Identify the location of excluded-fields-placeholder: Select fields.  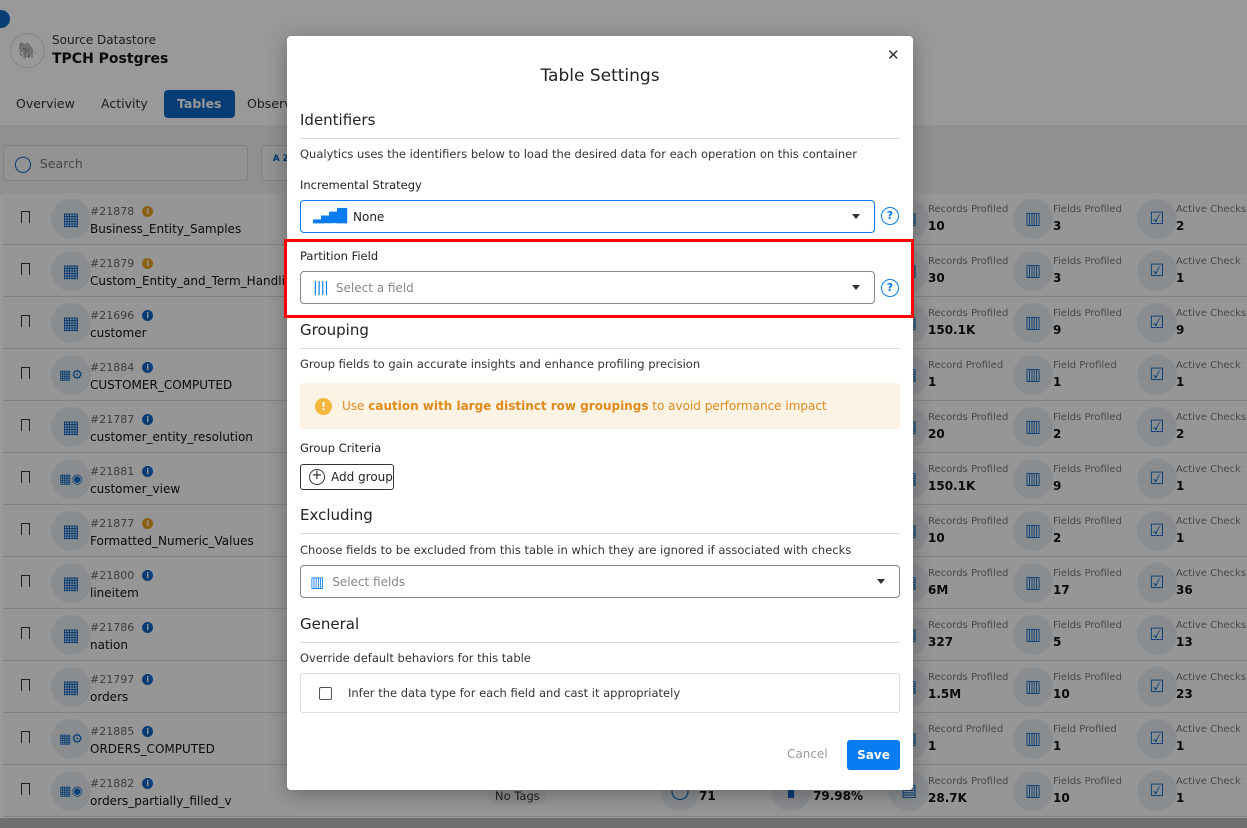
(369, 581).